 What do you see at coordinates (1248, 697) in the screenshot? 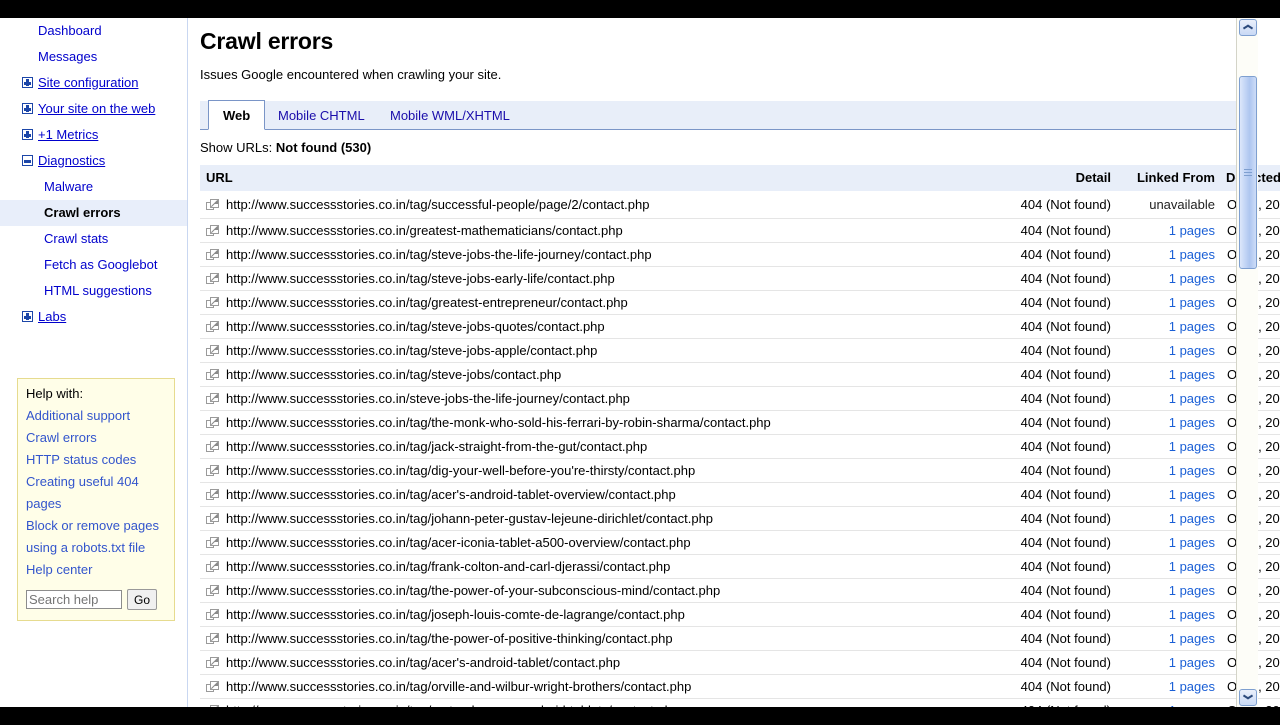
I see `scroll-down-button` at bounding box center [1248, 697].